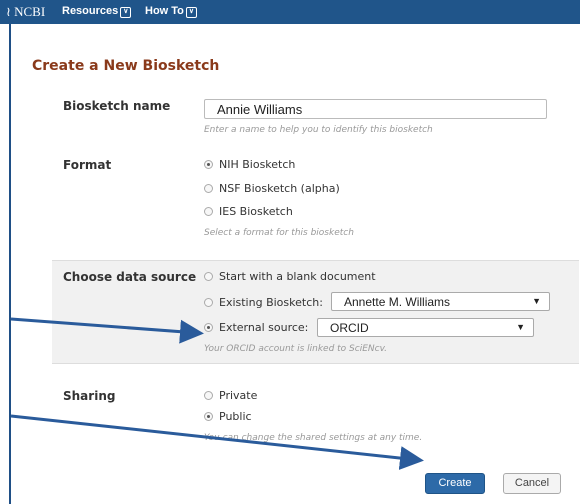 The height and width of the screenshot is (504, 580). Describe the element at coordinates (217, 442) in the screenshot. I see `arrow-to-create-button` at that location.